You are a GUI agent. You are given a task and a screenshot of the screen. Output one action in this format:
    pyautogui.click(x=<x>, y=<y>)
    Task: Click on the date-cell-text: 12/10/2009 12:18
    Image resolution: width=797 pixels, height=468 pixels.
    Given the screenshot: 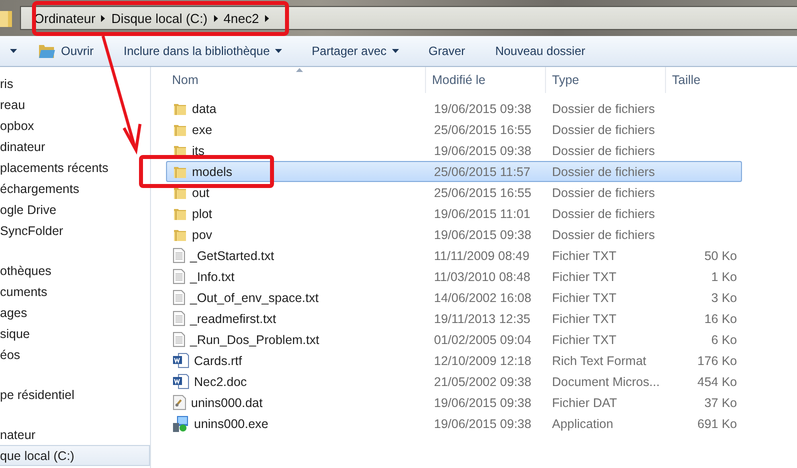 What is the action you would take?
    pyautogui.click(x=482, y=361)
    